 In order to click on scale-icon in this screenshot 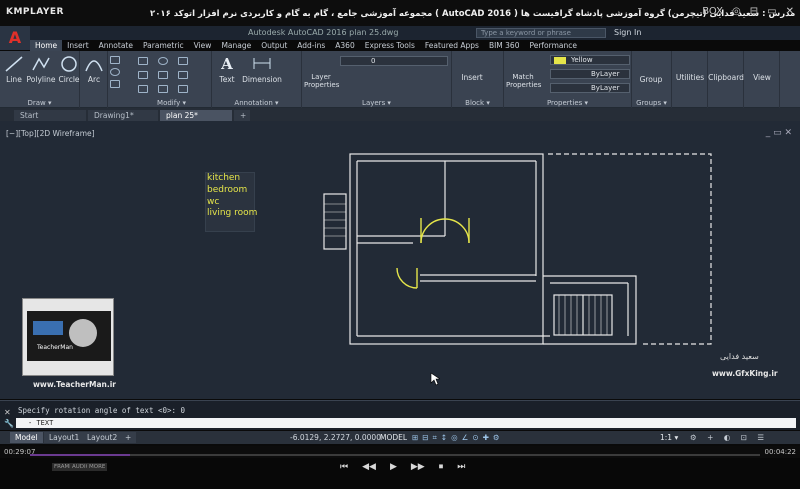, I will do `click(163, 89)`.